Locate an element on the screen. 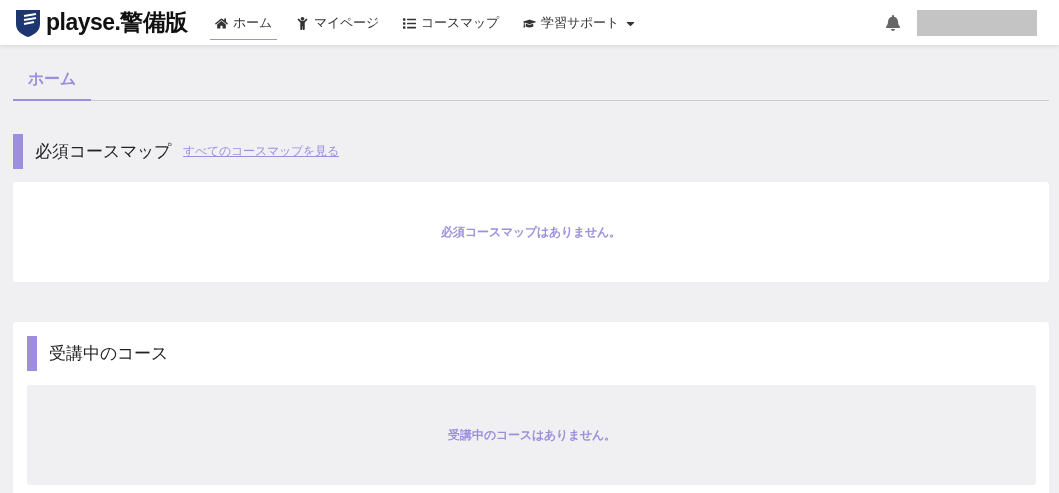 The image size is (1059, 493). nav-link: 学習サポート is located at coordinates (580, 22).